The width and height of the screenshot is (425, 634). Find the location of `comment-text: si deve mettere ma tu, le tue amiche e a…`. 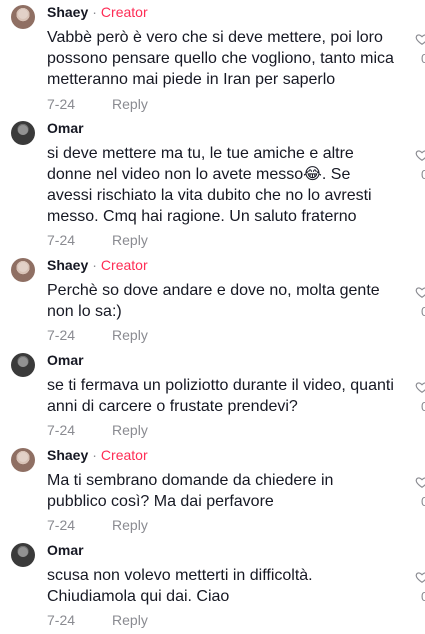

comment-text: si deve mettere ma tu, le tue amiche e a… is located at coordinates (209, 185).